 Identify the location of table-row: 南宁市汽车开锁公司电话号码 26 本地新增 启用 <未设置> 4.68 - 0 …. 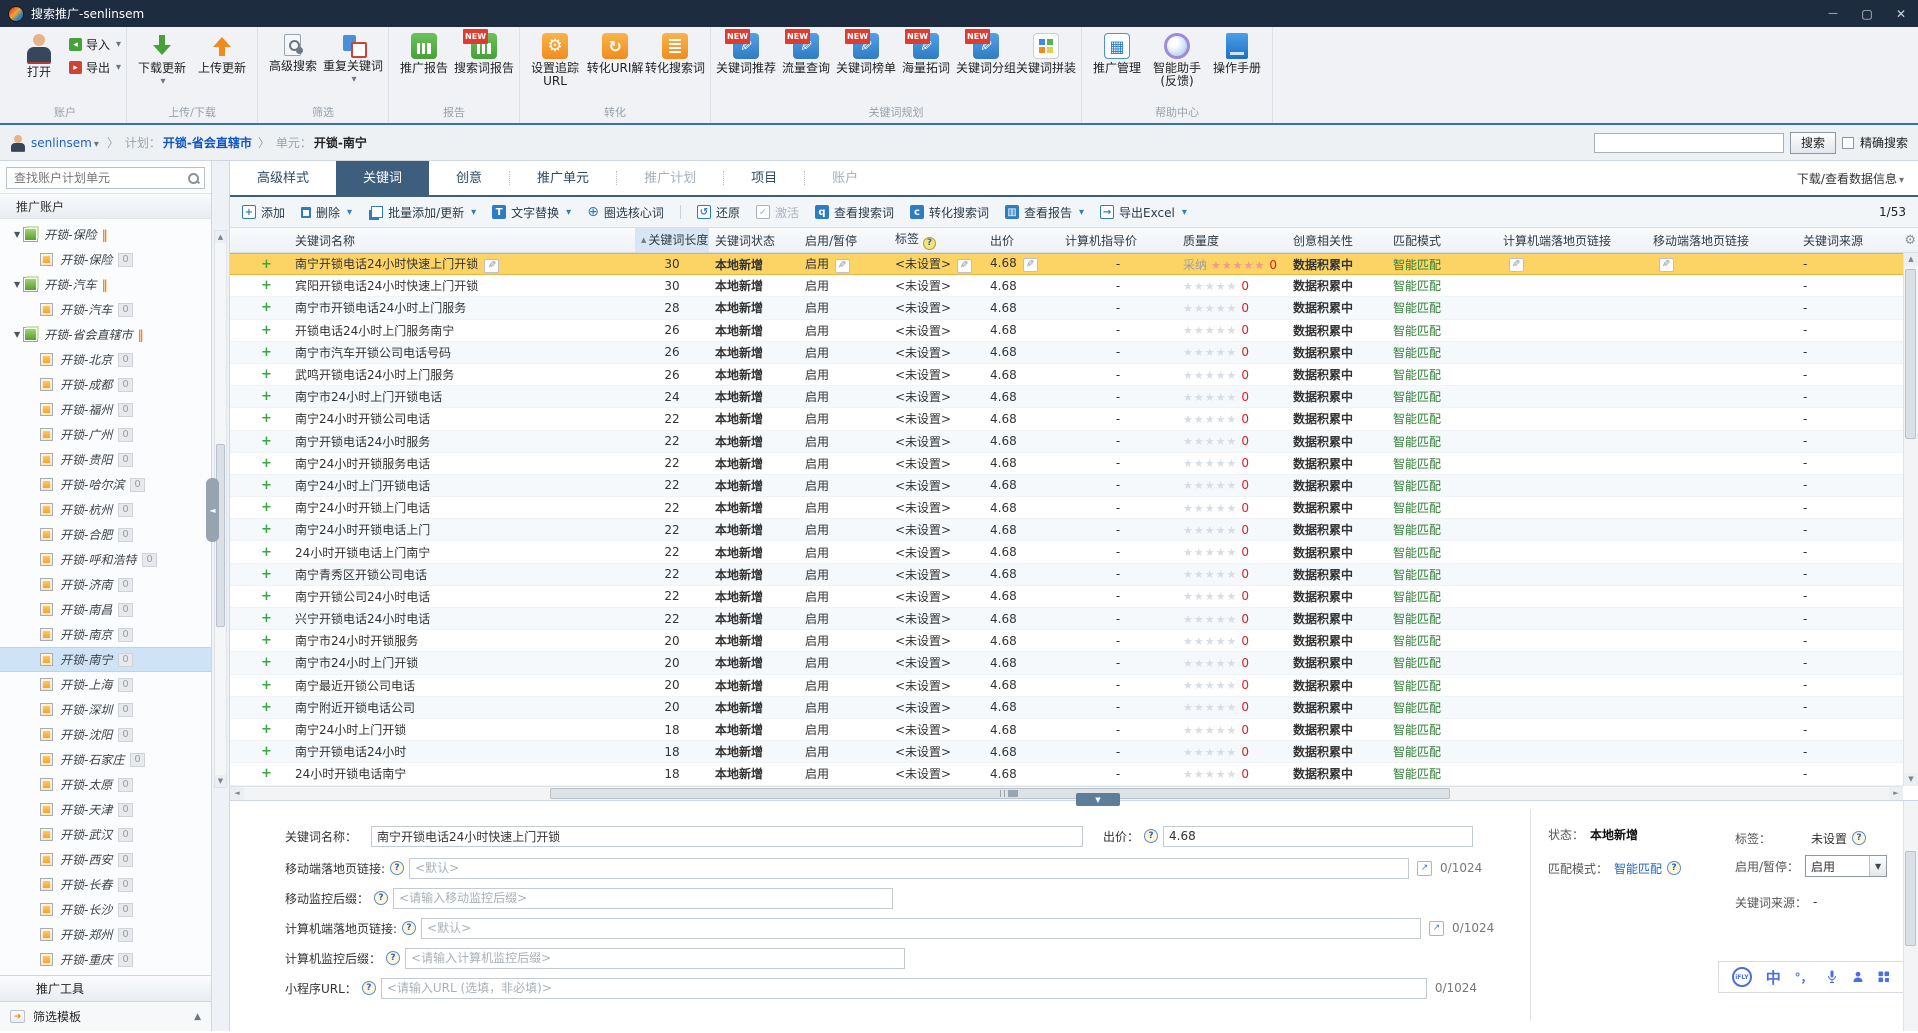
(1066, 352).